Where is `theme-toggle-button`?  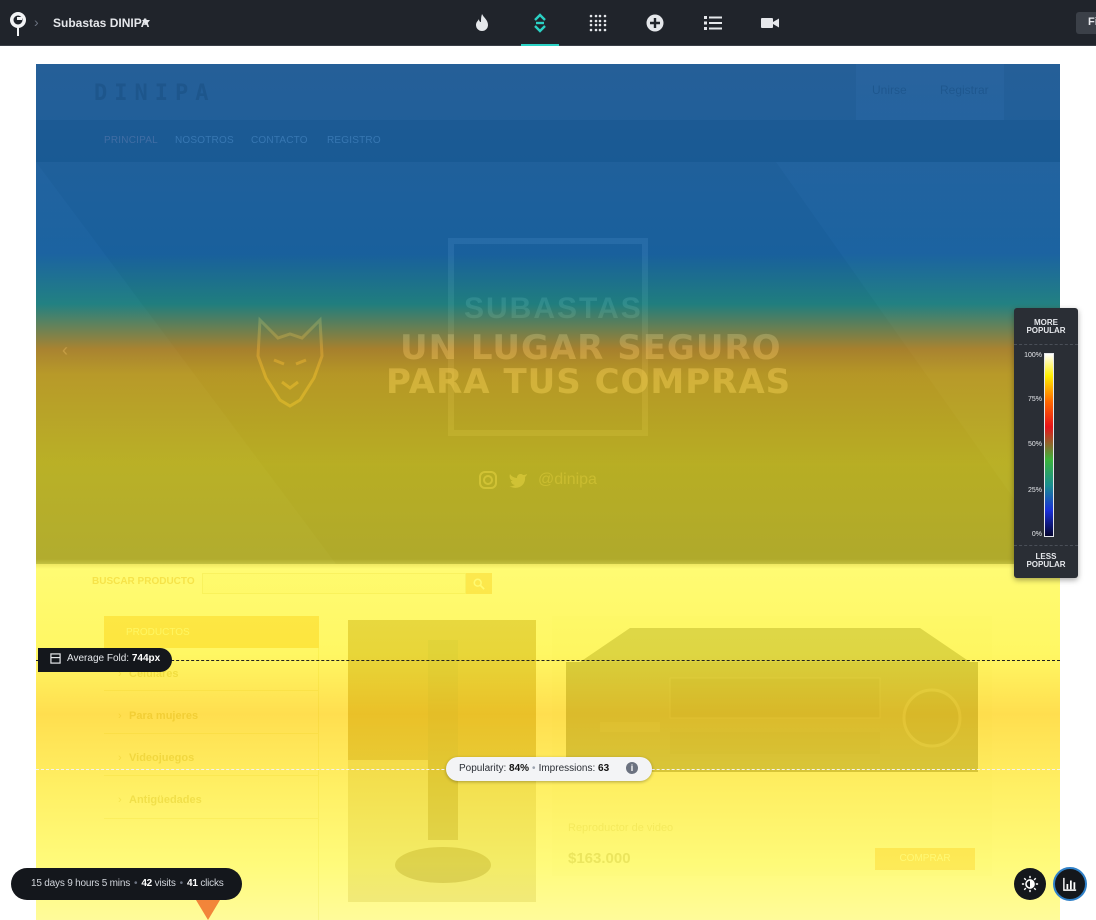
theme-toggle-button is located at coordinates (1030, 884).